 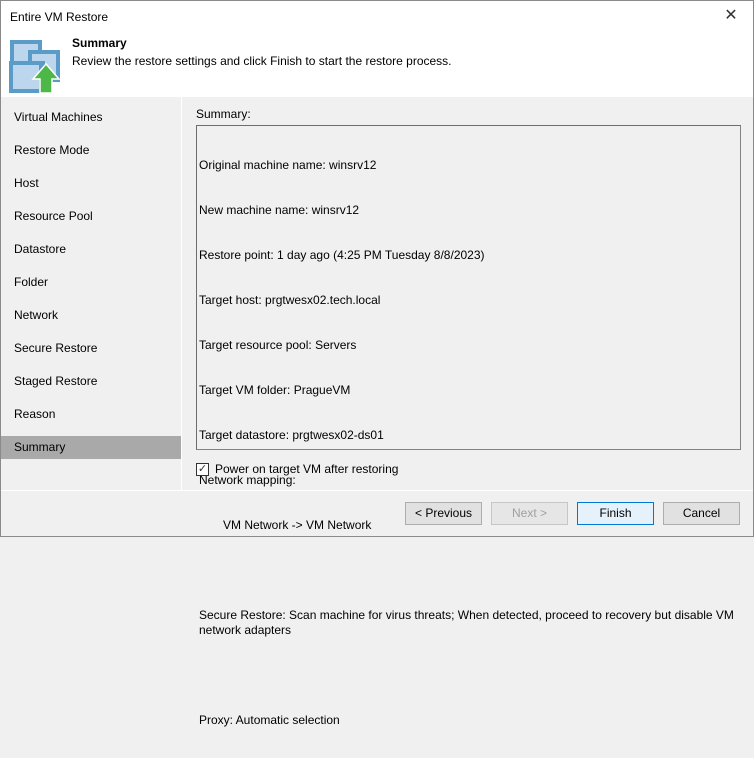 What do you see at coordinates (307, 469) in the screenshot?
I see `power-on-label: Power on target VM after restoring` at bounding box center [307, 469].